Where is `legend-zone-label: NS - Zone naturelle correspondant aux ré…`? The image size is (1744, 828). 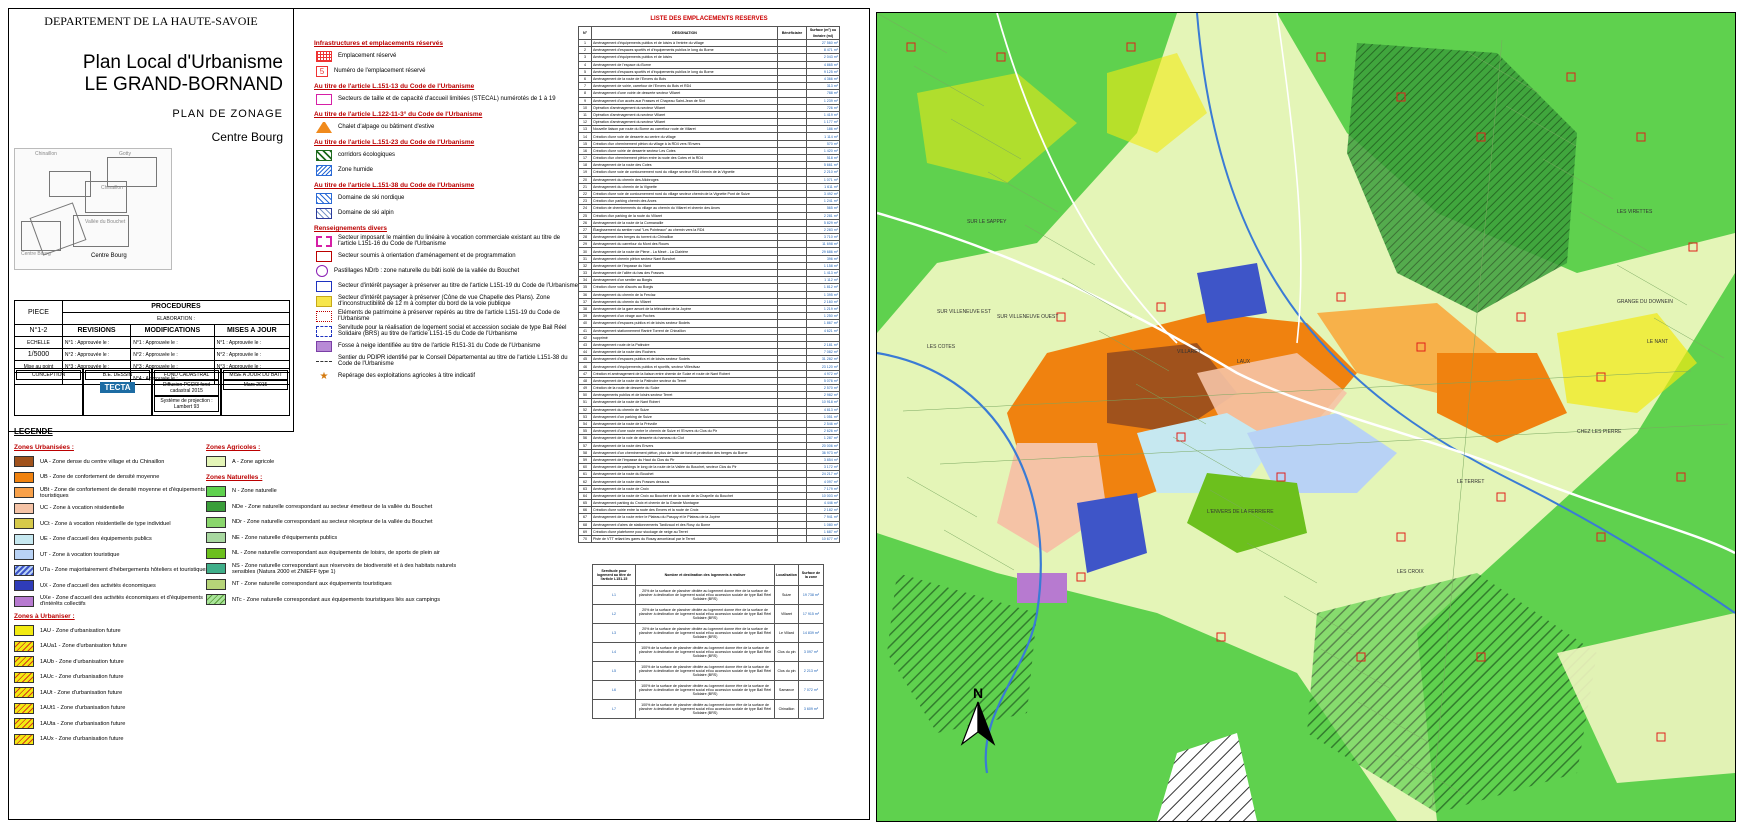
legend-zone-label: NS - Zone naturelle correspondant aux ré… is located at coordinates (344, 568).